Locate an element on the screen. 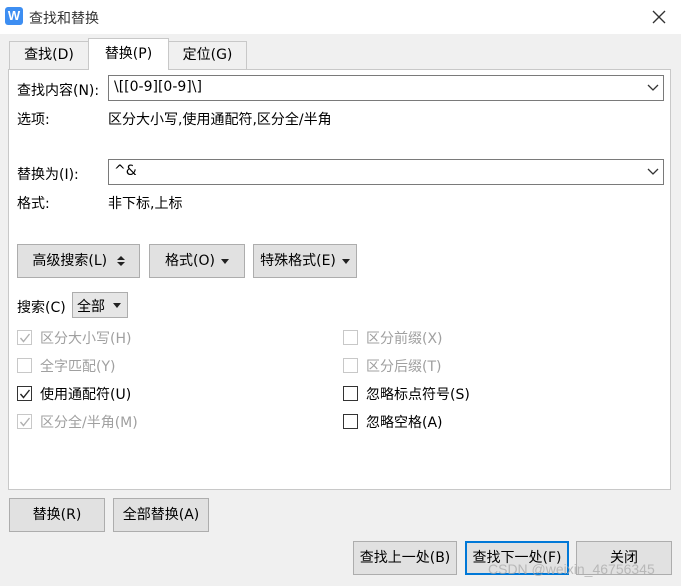  special-format-button: 特殊格式(E) is located at coordinates (305, 261).